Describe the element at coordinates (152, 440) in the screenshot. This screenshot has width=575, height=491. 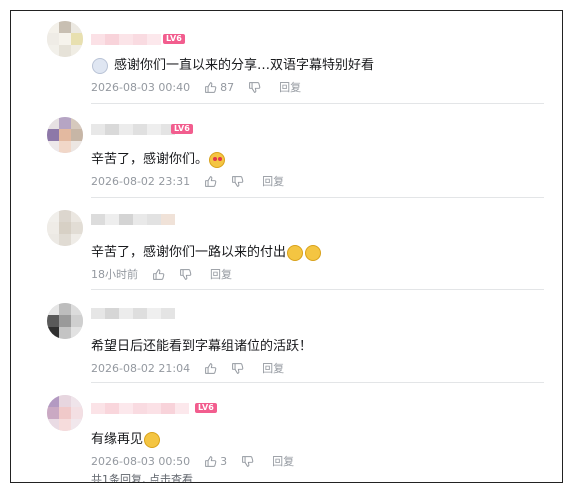
I see `sad-emoji-icon` at that location.